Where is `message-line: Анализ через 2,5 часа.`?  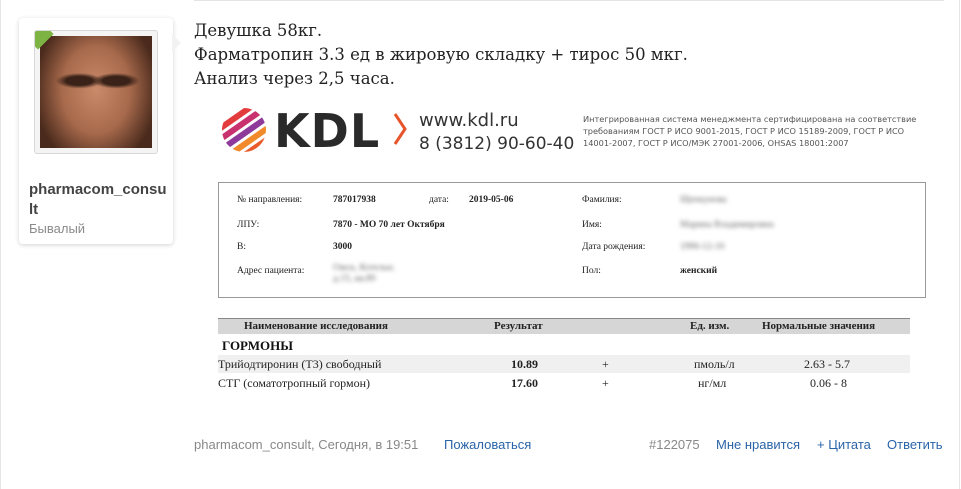 message-line: Анализ через 2,5 часа. is located at coordinates (294, 78).